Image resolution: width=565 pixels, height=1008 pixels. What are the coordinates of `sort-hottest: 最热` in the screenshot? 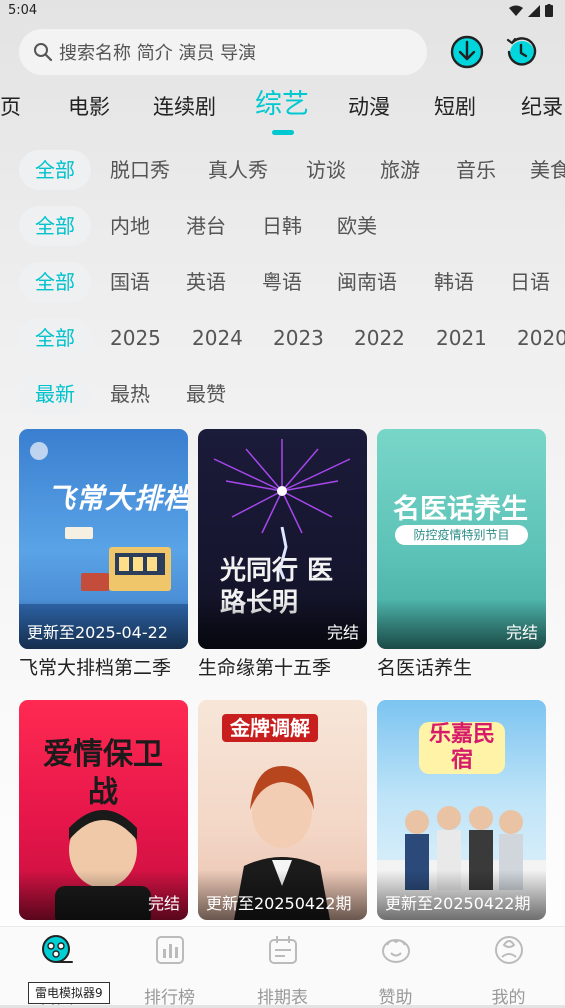 It's located at (130, 394).